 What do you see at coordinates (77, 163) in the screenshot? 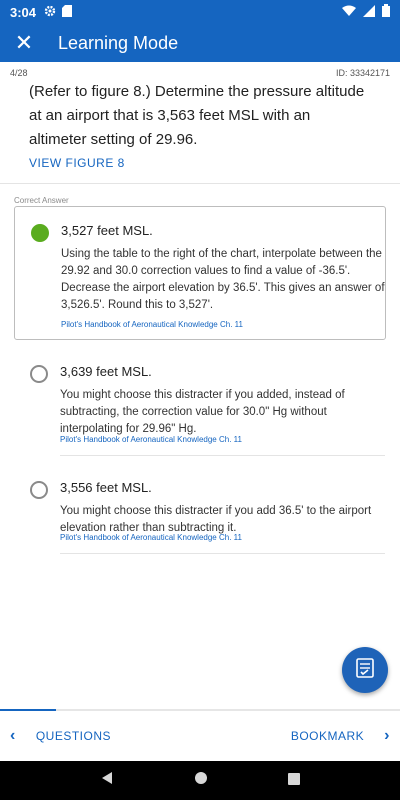
I see `view-figure-link: VIEW FIGURE 8` at bounding box center [77, 163].